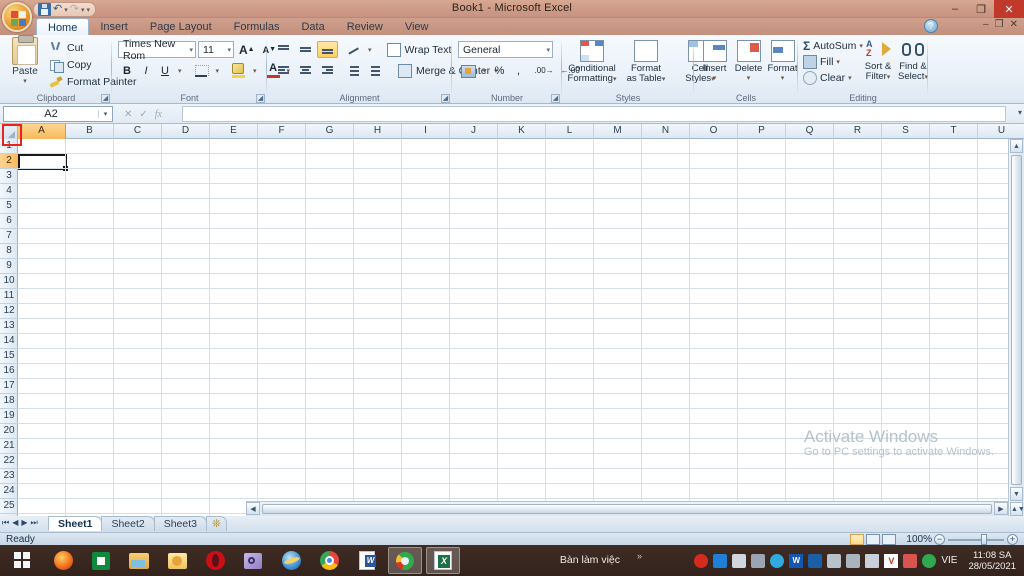 This screenshot has width=1024, height=576. Describe the element at coordinates (191, 50) in the screenshot. I see `font-name-caret-icon: ▾` at that location.